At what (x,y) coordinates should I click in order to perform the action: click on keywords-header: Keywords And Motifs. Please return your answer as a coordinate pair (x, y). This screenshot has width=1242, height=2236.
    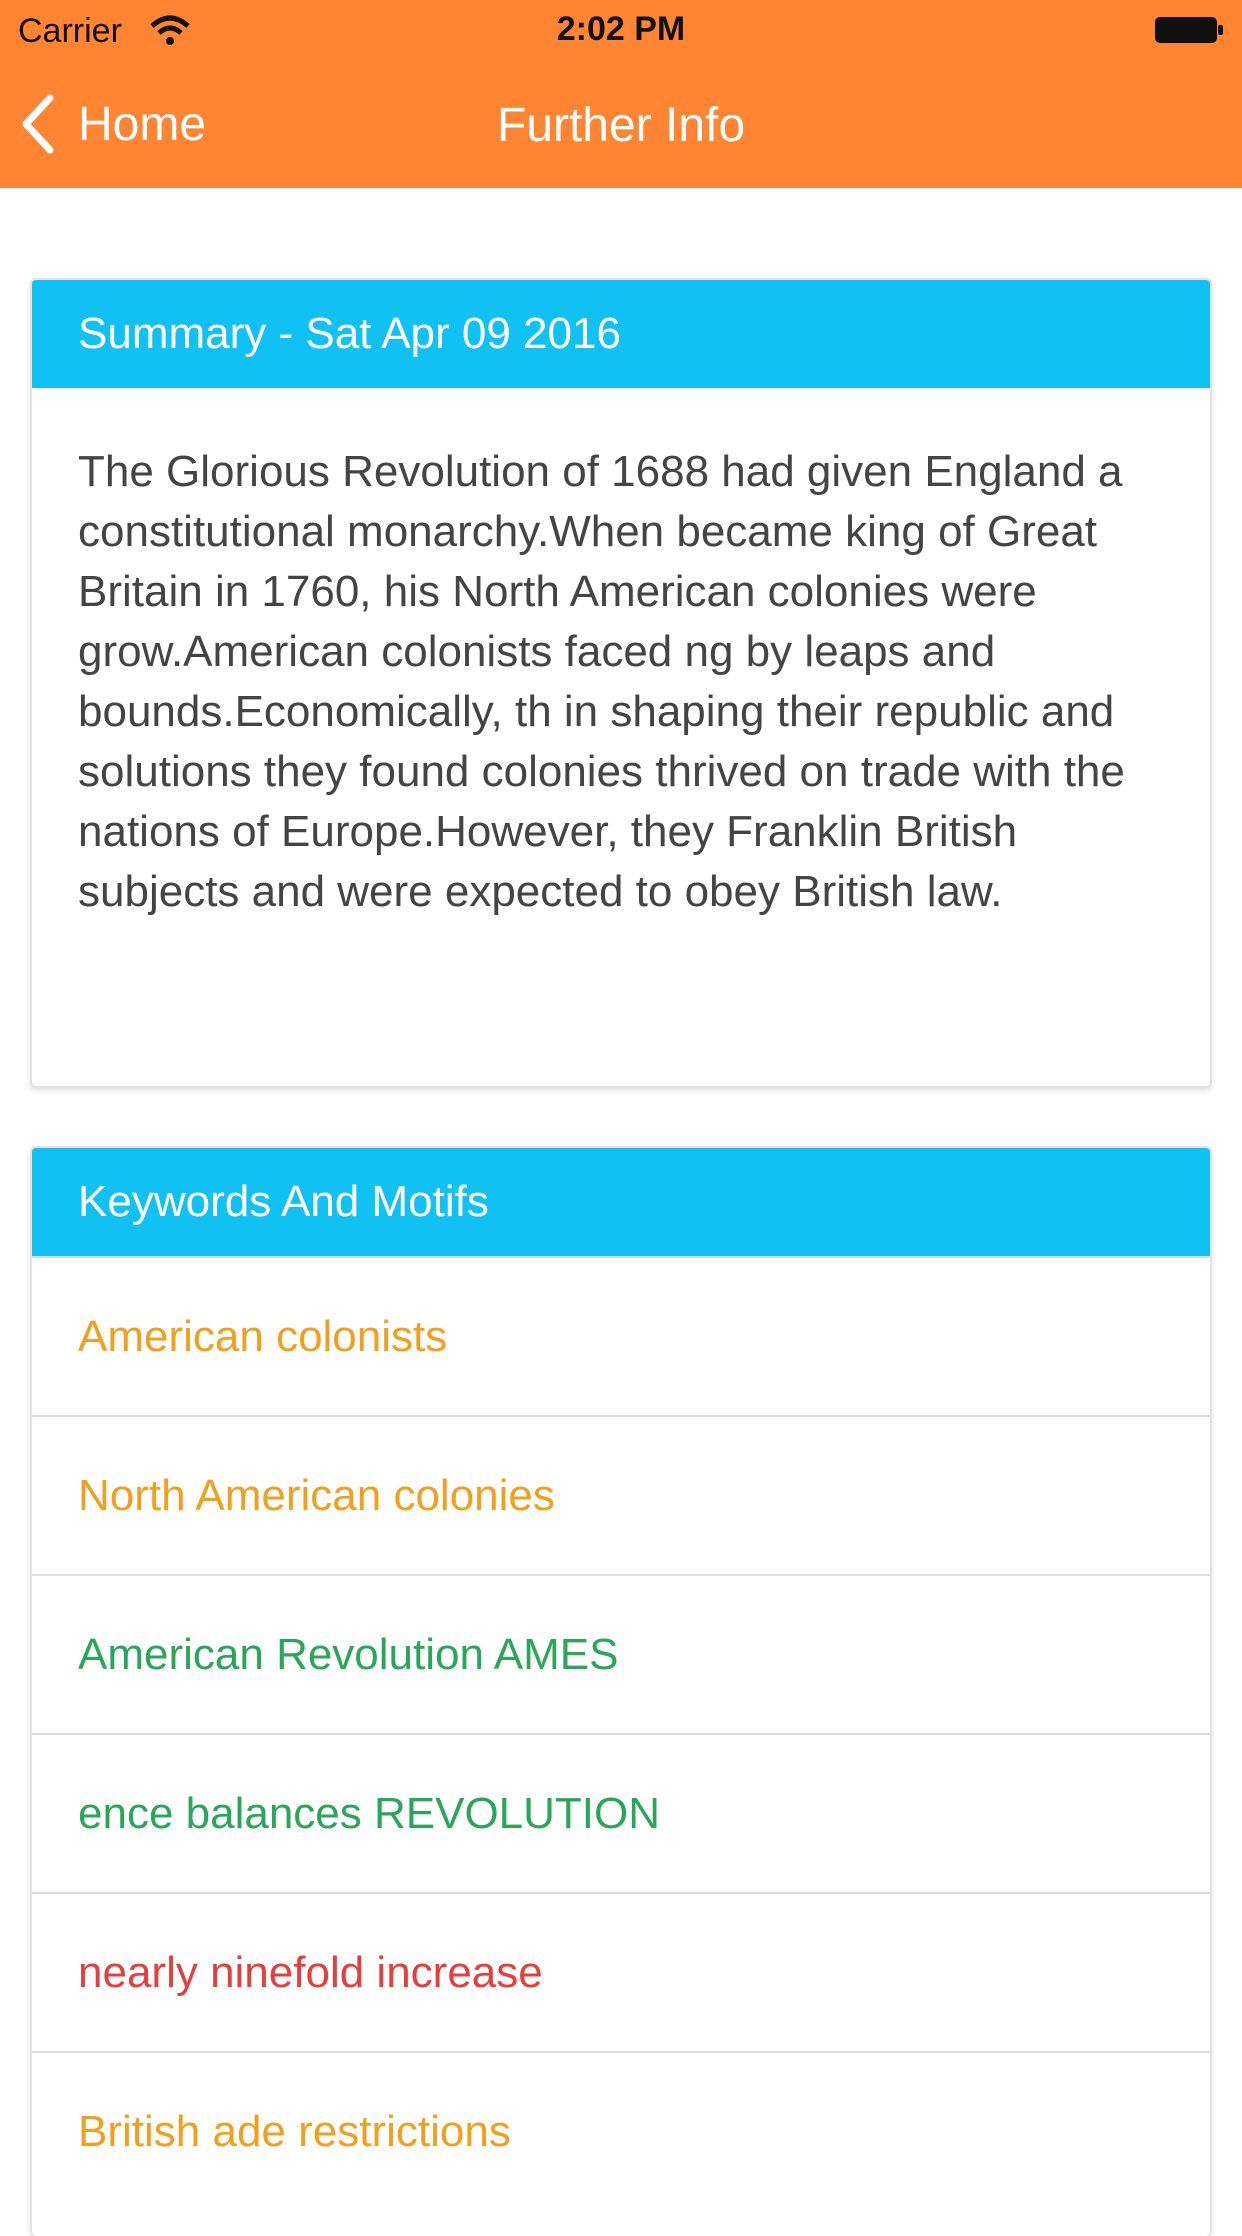
    Looking at the image, I should click on (621, 1202).